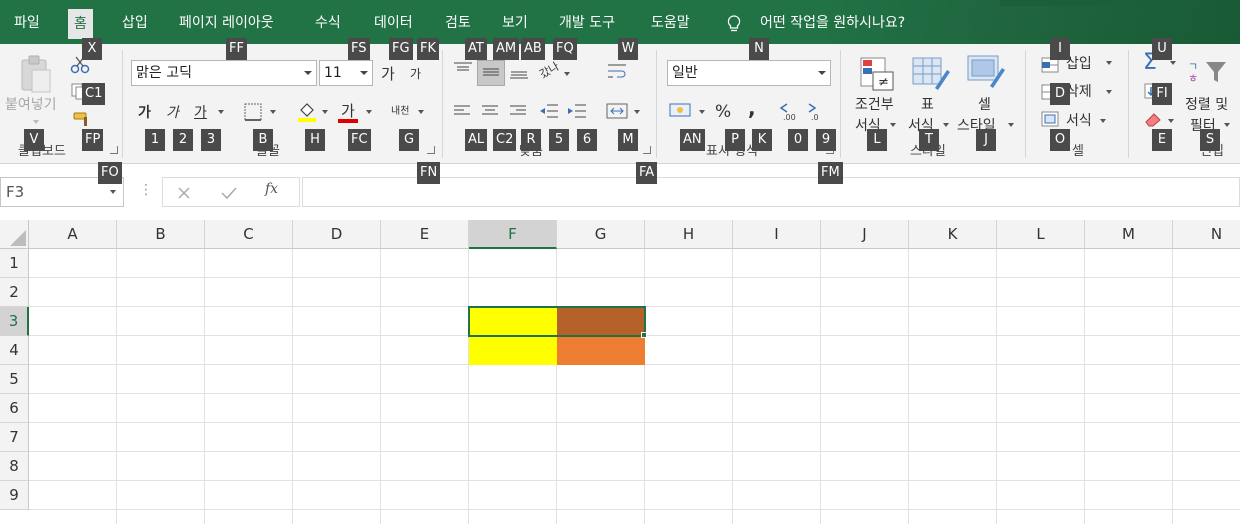 The height and width of the screenshot is (524, 1240). I want to click on align-center-icon, so click(490, 111).